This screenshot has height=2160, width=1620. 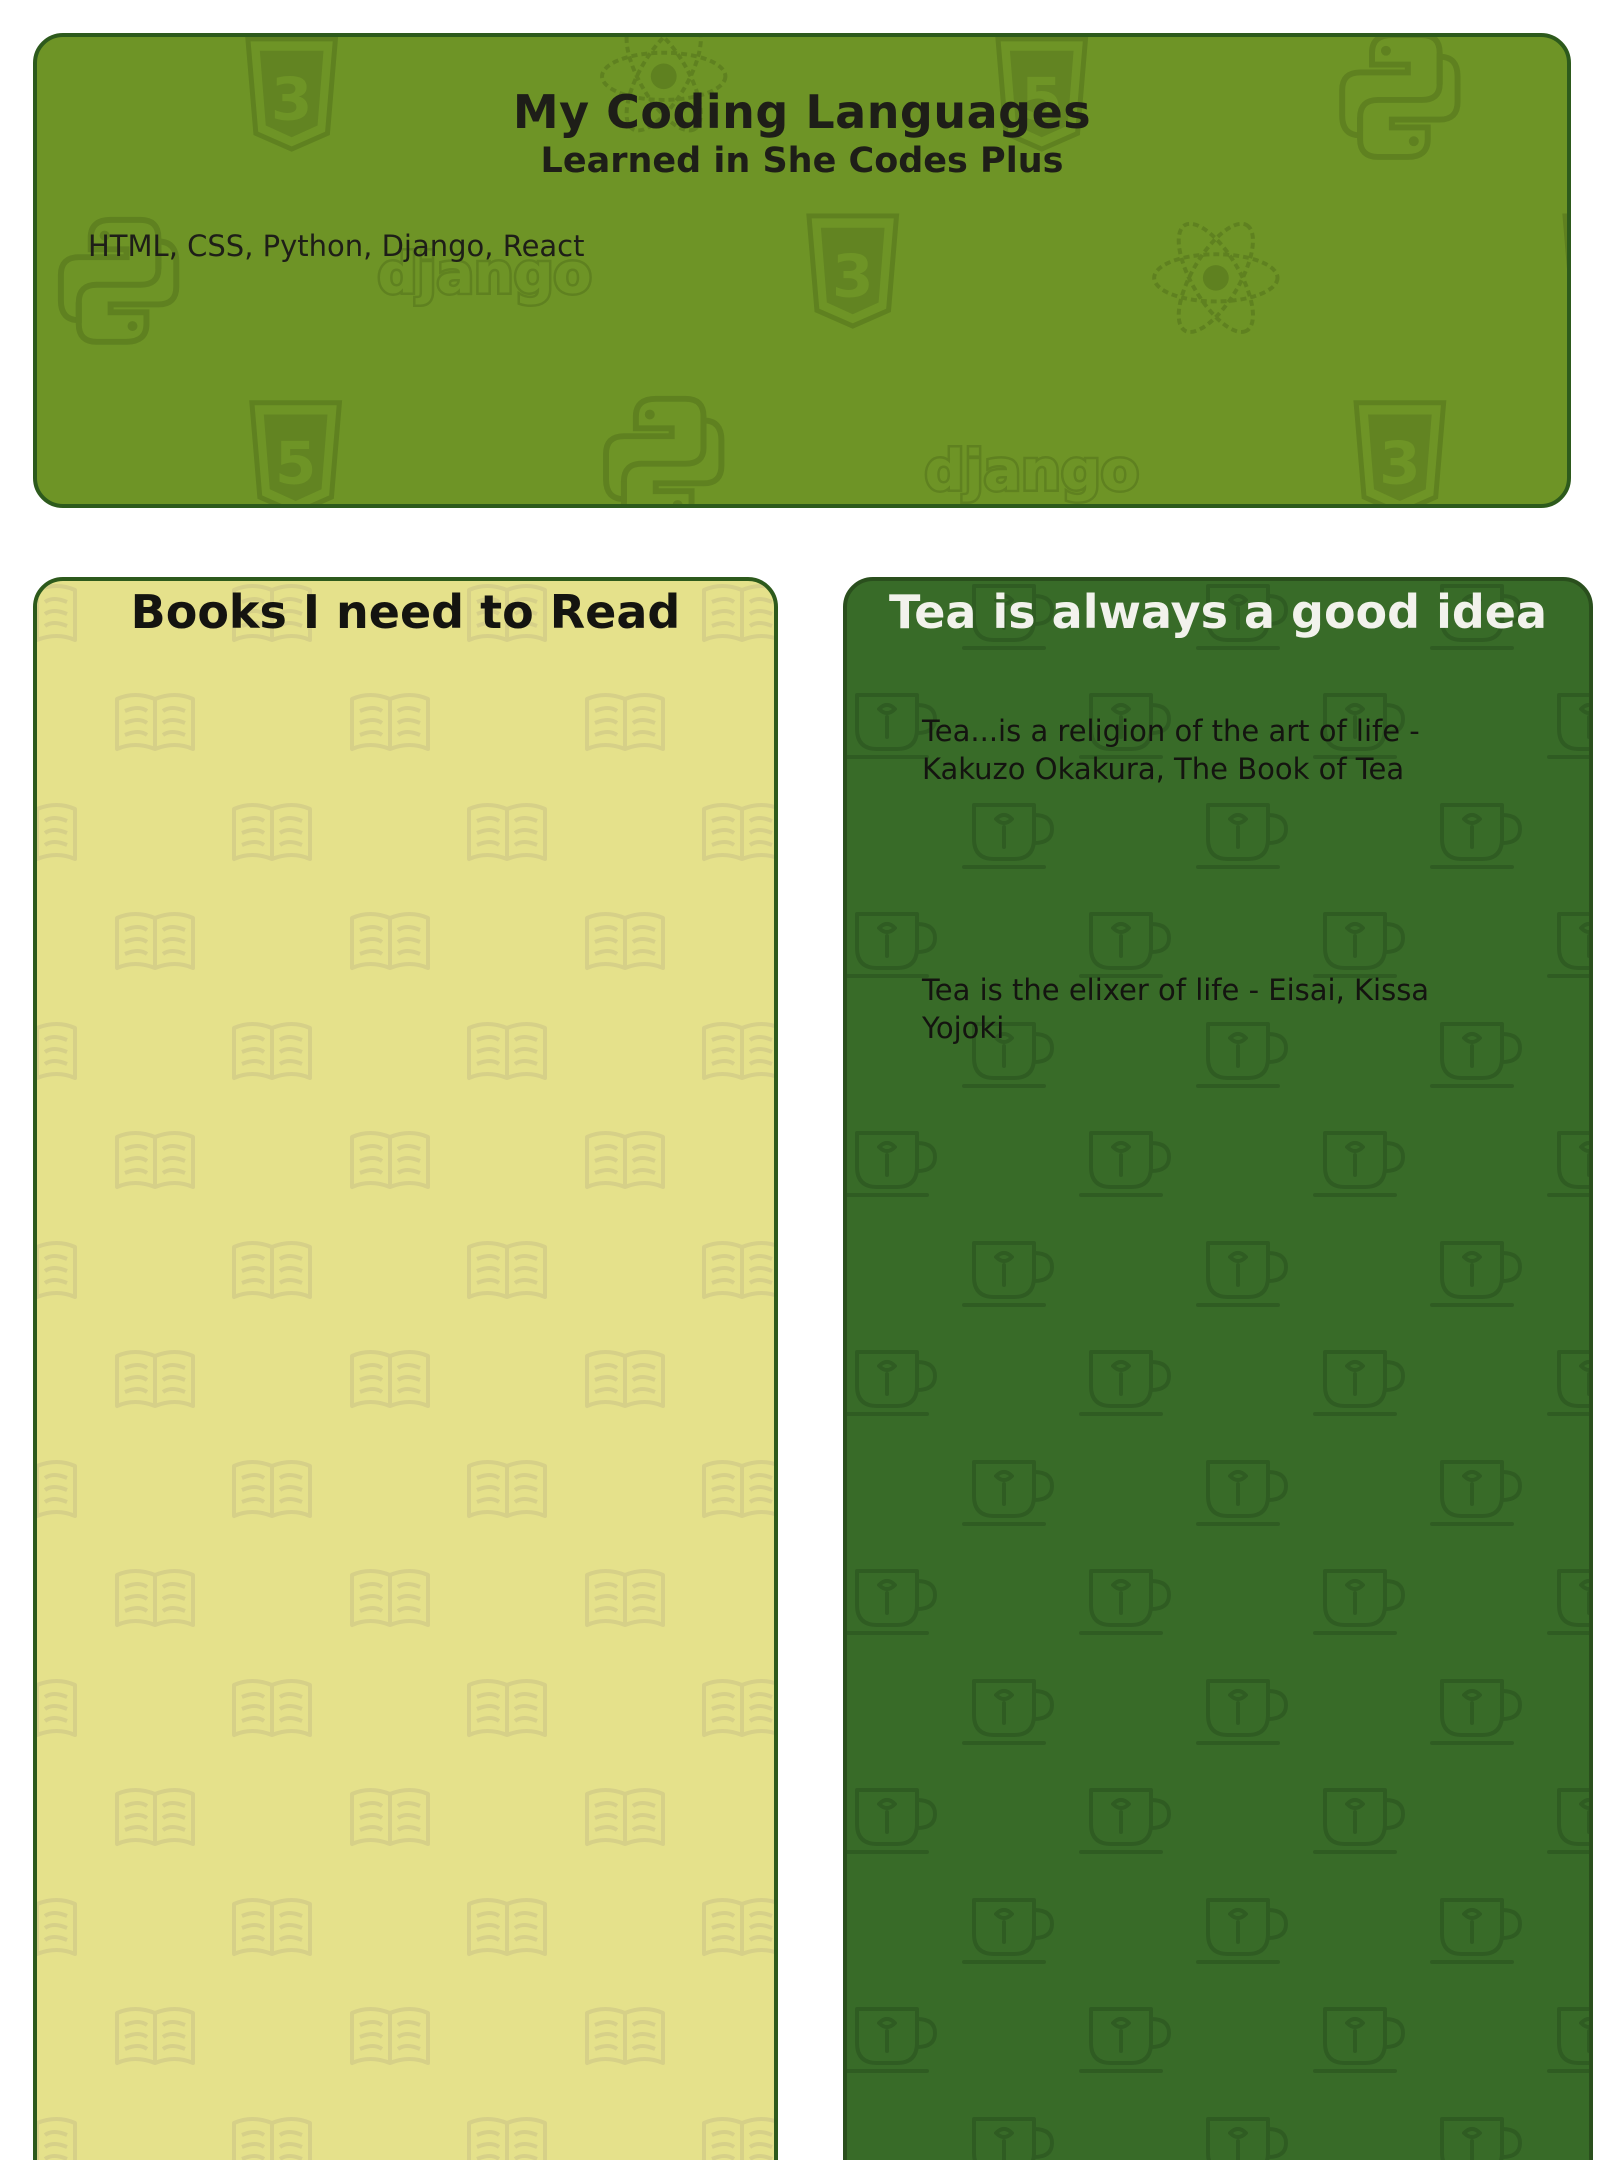 I want to click on books-card-title: Books I need to Read, so click(x=405, y=612).